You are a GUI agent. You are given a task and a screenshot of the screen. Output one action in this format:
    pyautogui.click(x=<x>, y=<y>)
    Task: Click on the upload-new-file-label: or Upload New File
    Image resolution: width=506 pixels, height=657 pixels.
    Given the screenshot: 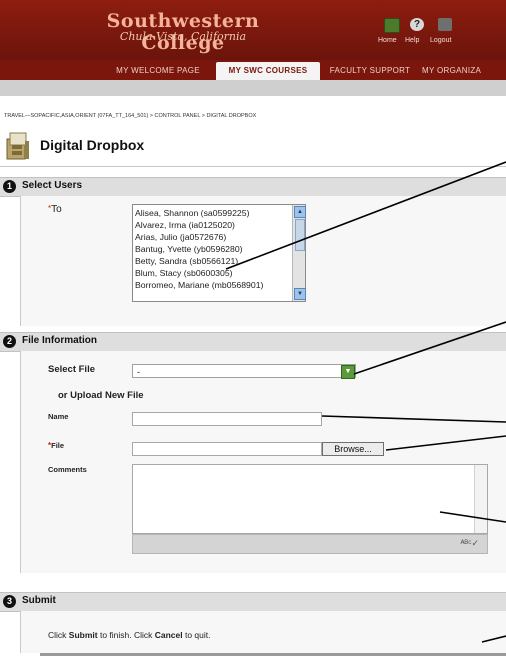 What is the action you would take?
    pyautogui.click(x=101, y=395)
    